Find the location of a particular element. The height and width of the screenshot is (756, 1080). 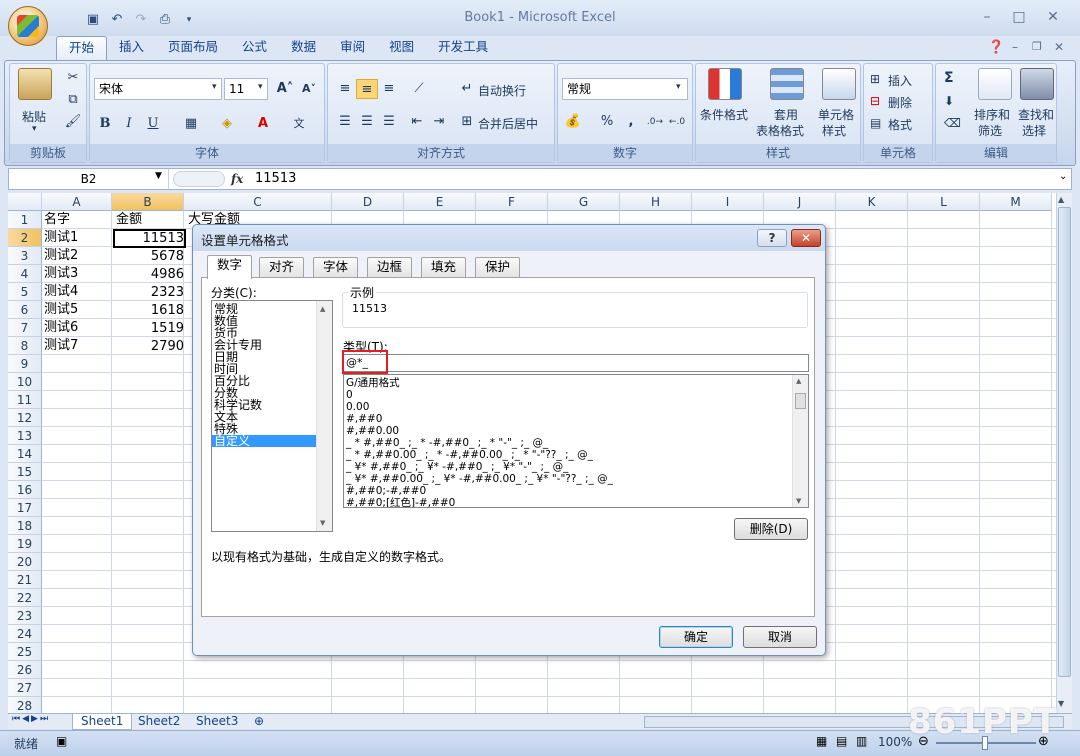

row-header-11: 11 is located at coordinates (25, 400).